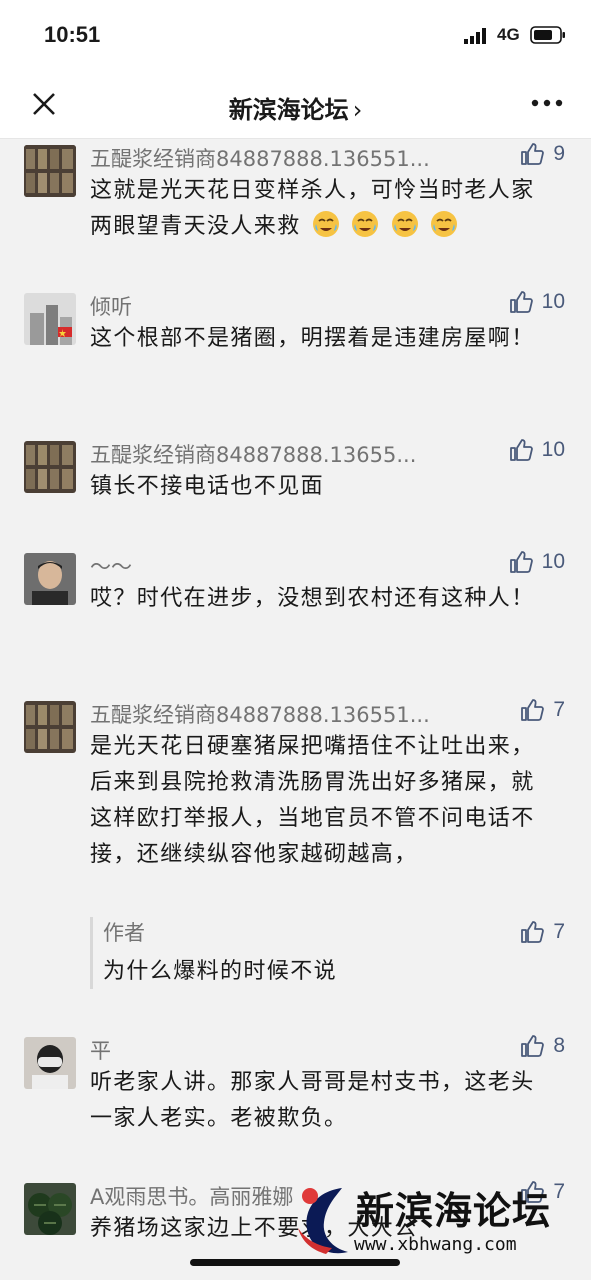 The width and height of the screenshot is (591, 1280). I want to click on comment-text: 哎？时代在进步，没想到农村还有这种人！, so click(312, 598).